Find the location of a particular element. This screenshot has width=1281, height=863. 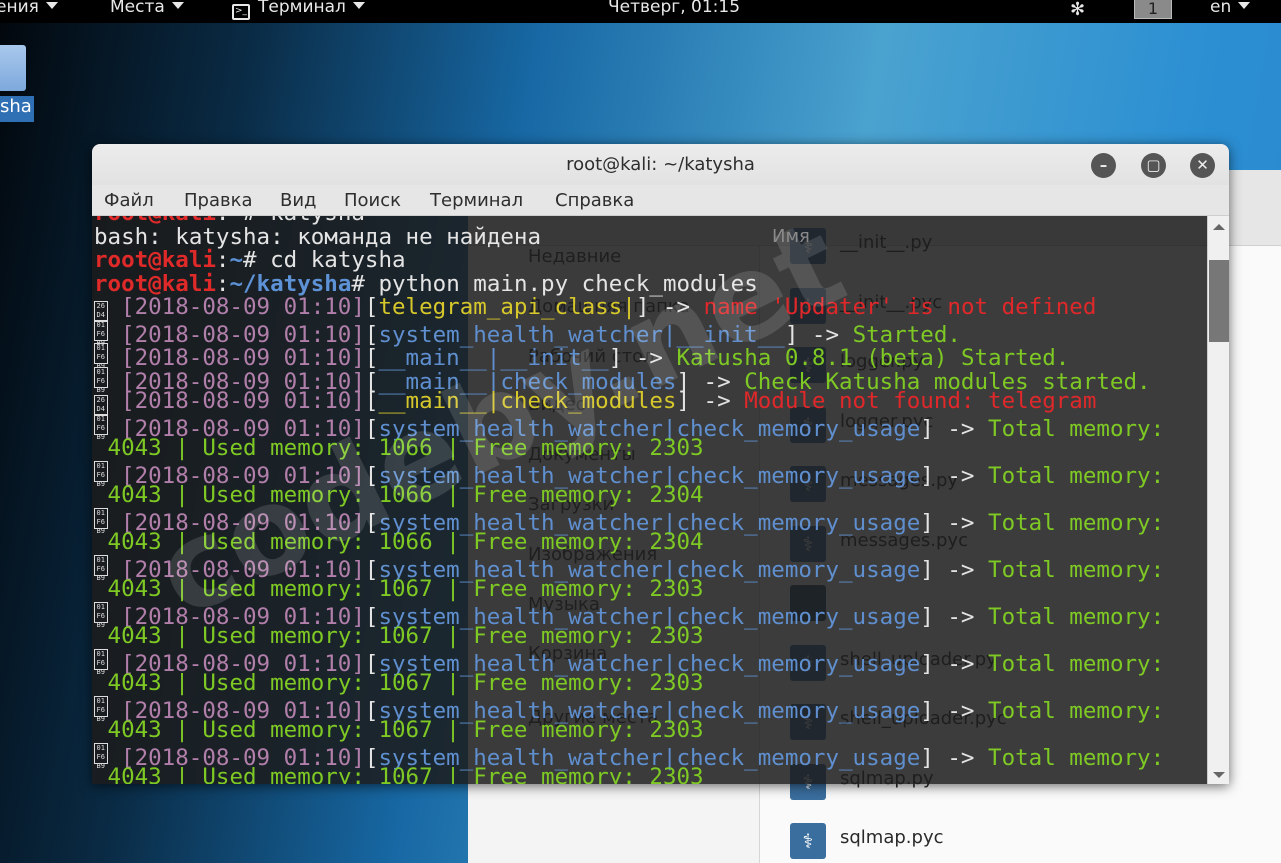

terminal-app-menu: >_ Терминал is located at coordinates (298, 10).